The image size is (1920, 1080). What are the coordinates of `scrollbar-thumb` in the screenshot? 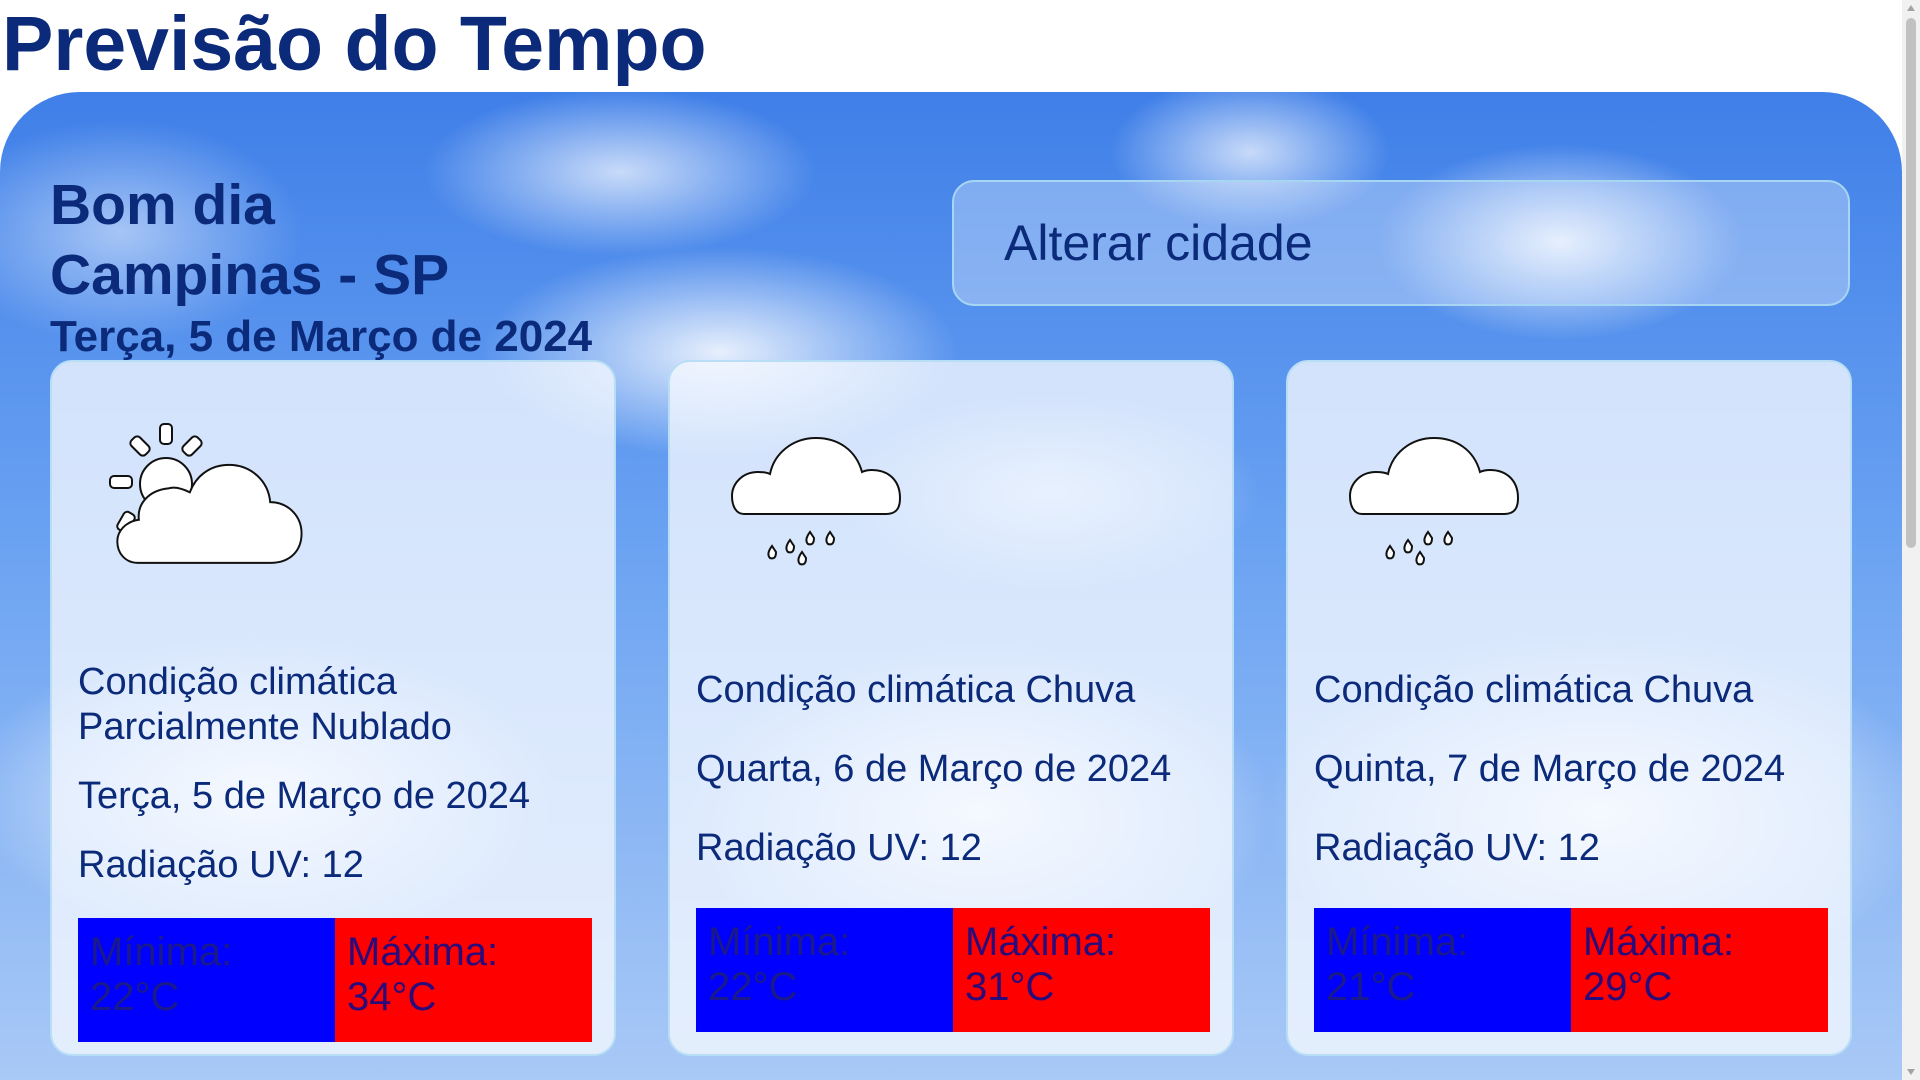 It's located at (1911, 283).